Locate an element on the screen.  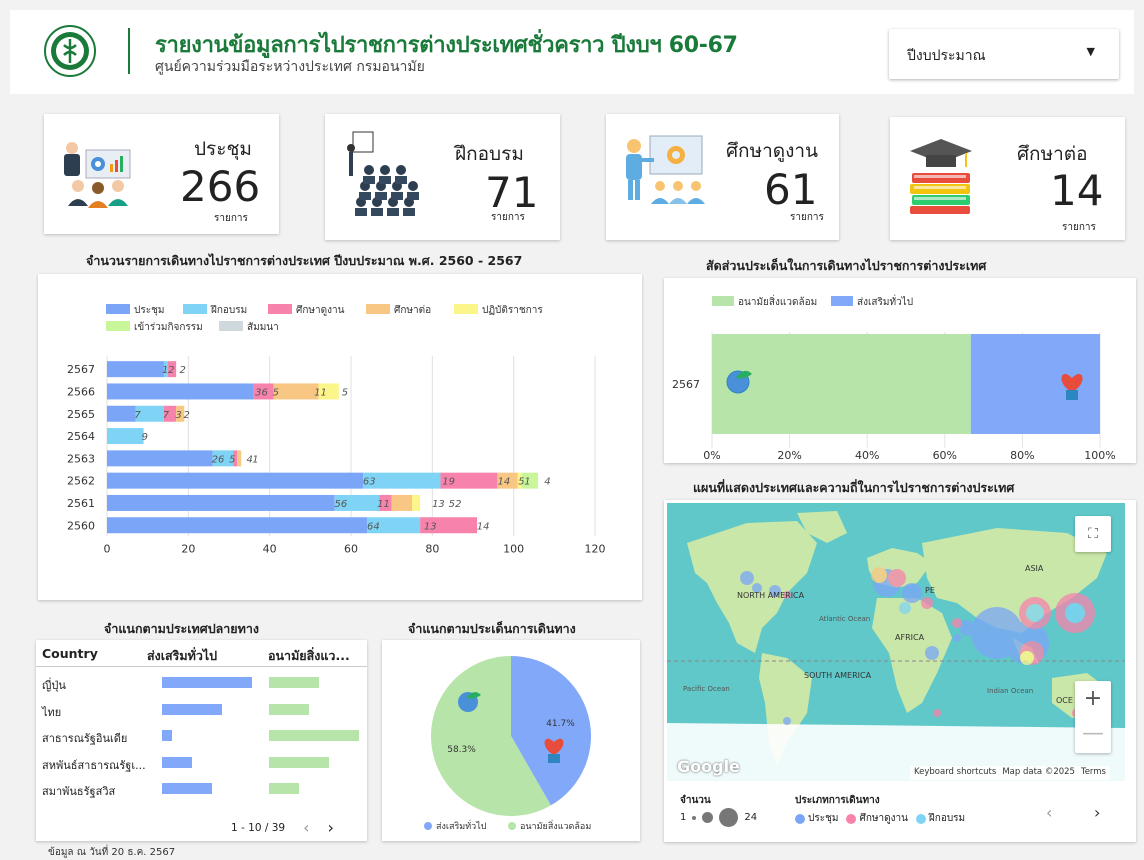
x-tick-label: 100 is located at coordinates (513, 548).